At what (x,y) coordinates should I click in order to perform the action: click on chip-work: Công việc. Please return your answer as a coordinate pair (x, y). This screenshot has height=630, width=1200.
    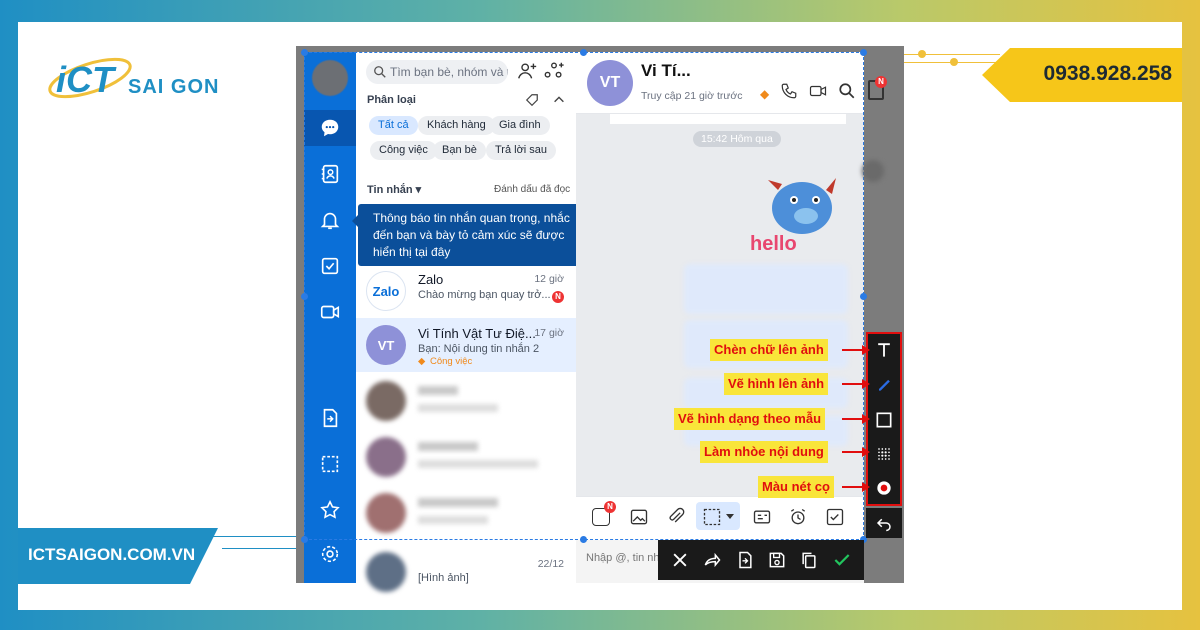
    Looking at the image, I should click on (403, 150).